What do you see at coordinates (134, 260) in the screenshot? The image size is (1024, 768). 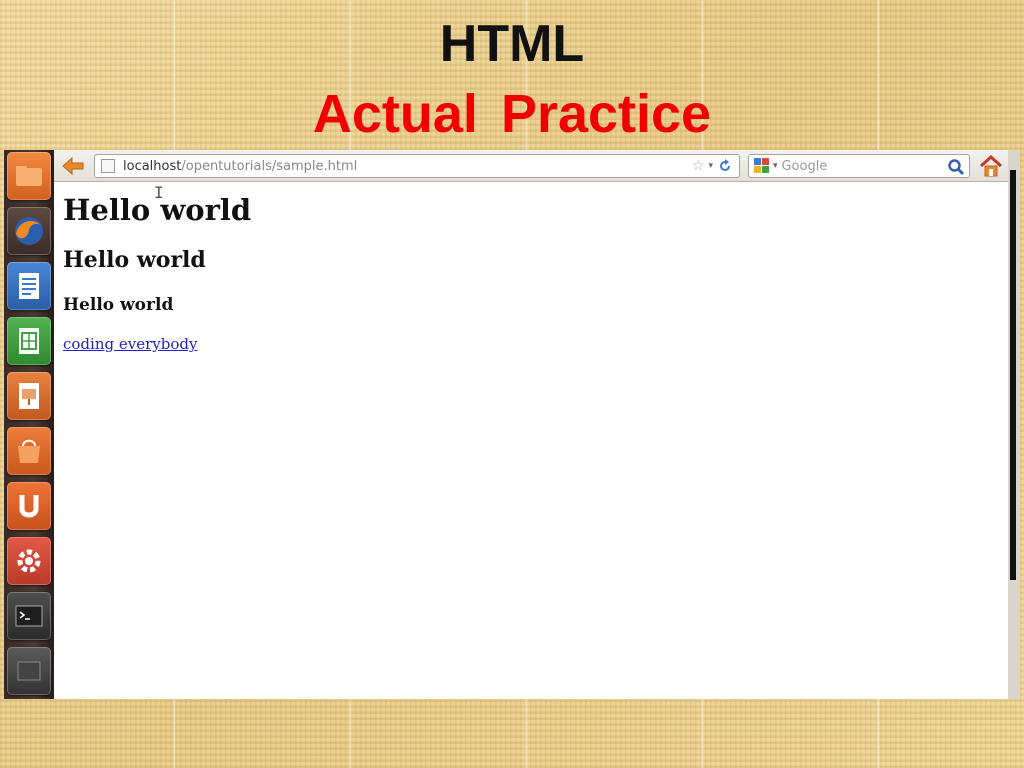 I see `heading-2: Hello world` at bounding box center [134, 260].